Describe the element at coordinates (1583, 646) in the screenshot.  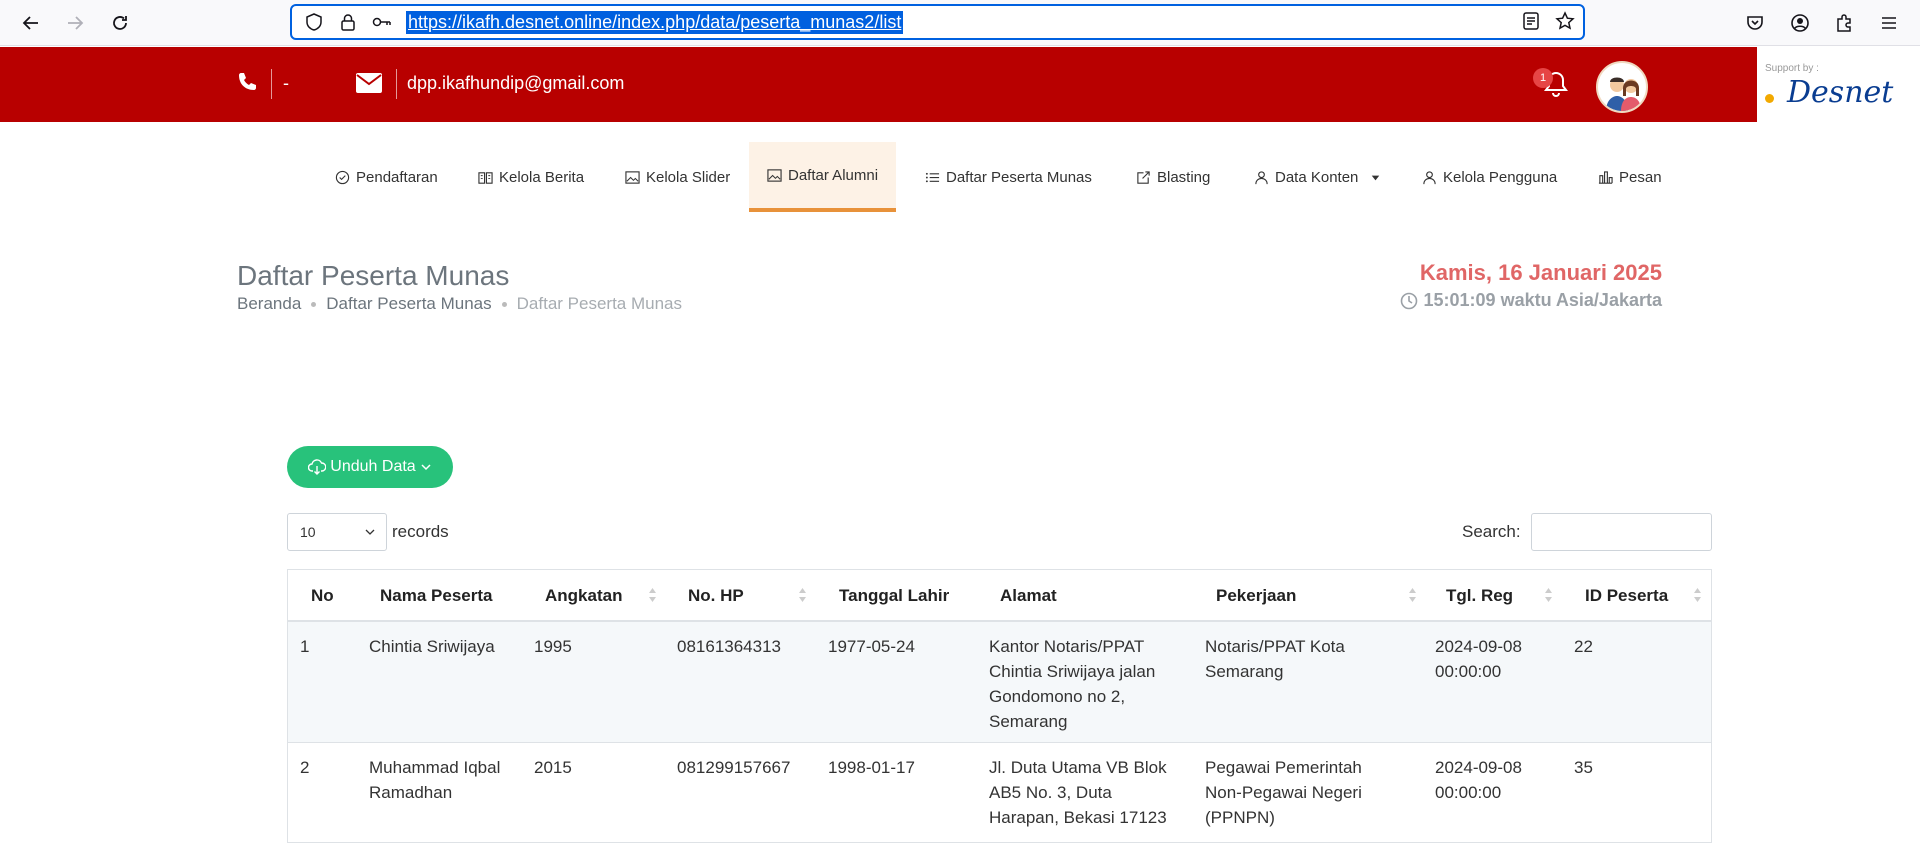
I see `cell-id: 22` at that location.